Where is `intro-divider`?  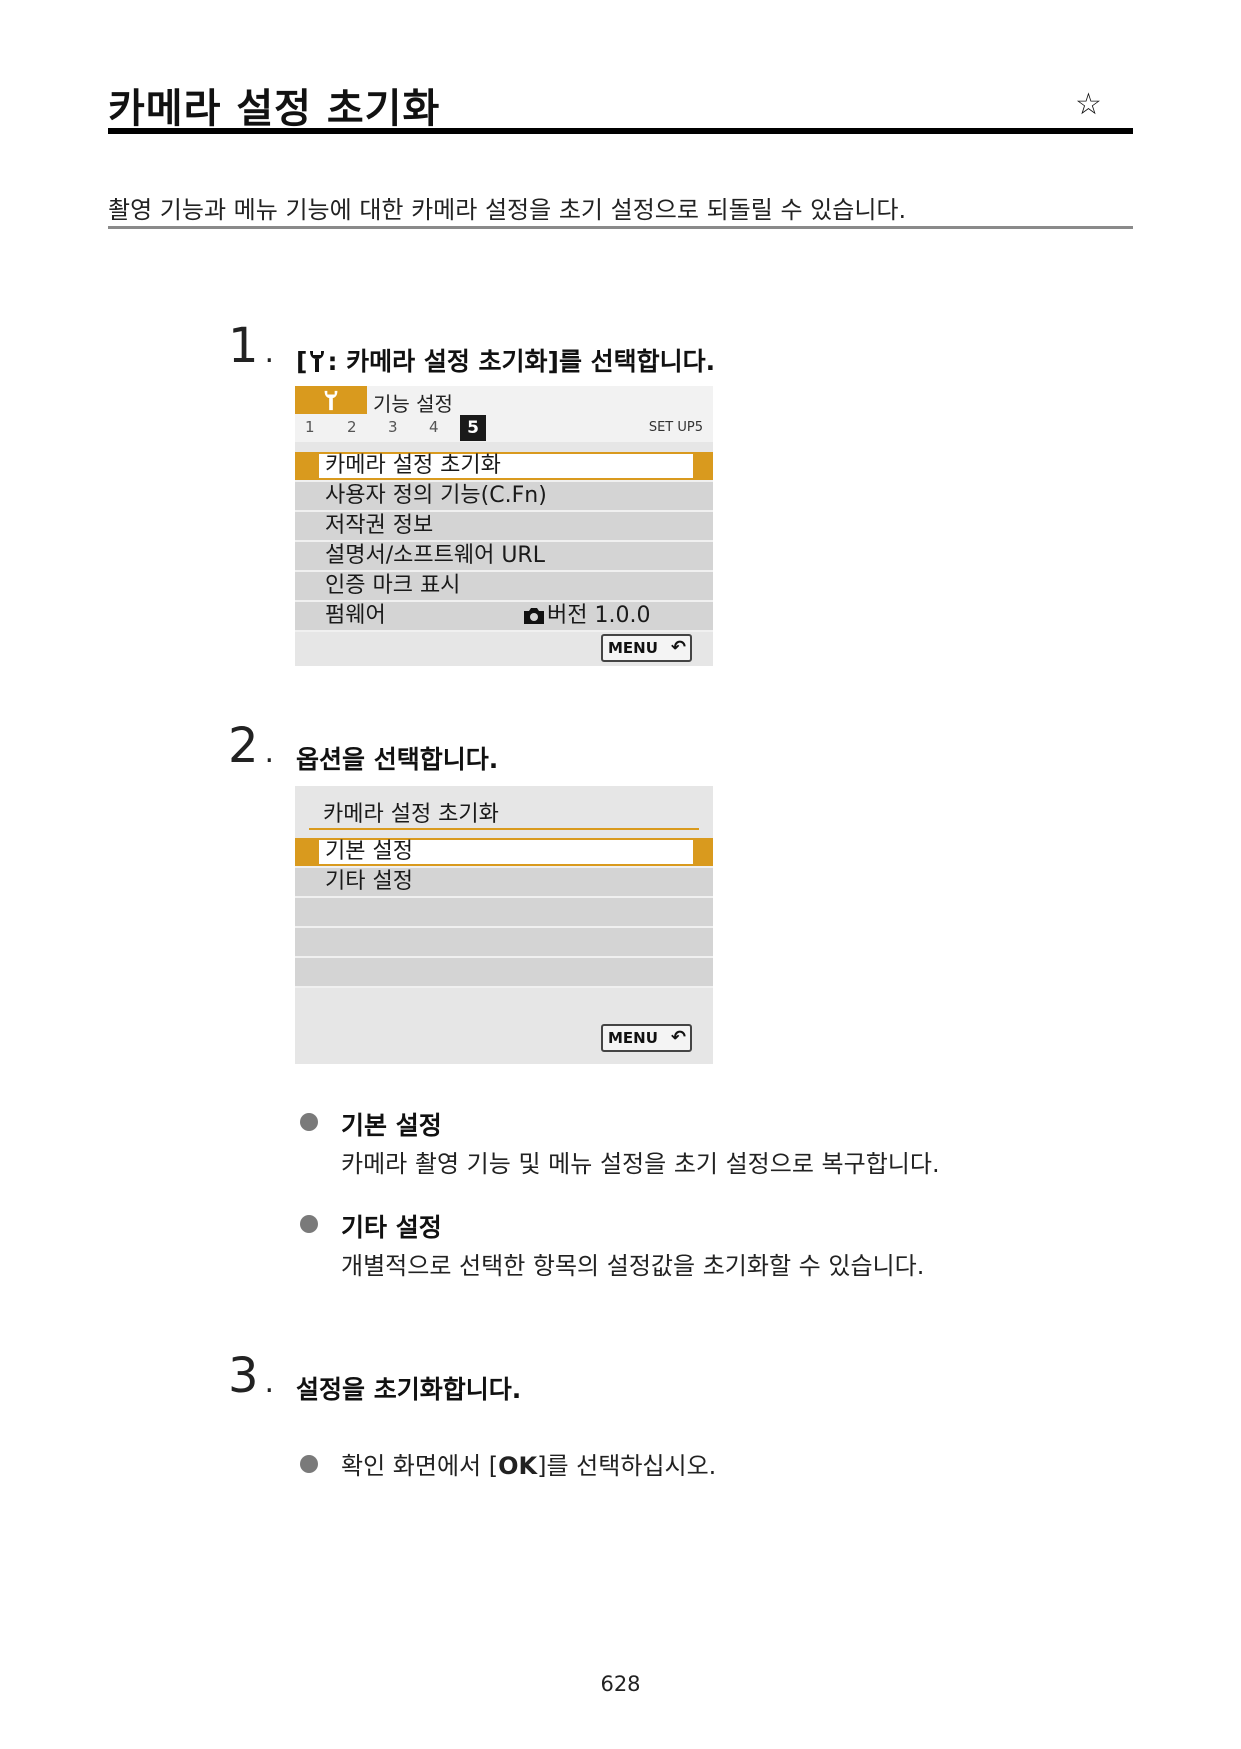 intro-divider is located at coordinates (620, 227).